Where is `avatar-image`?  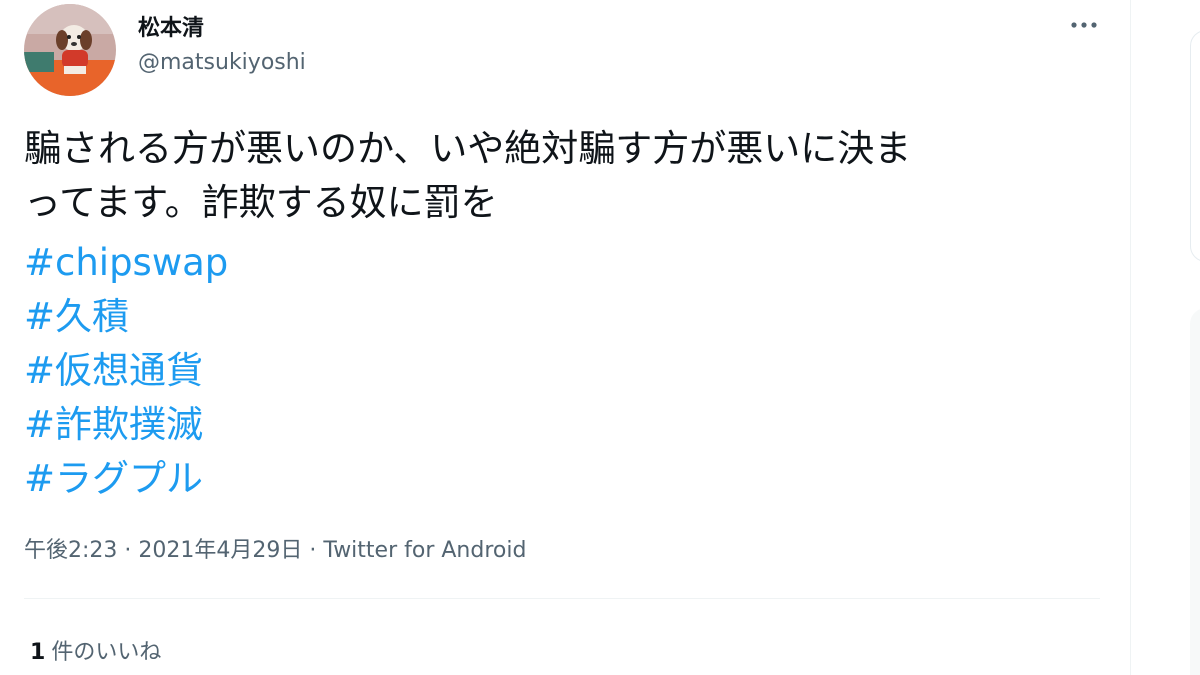 avatar-image is located at coordinates (70, 50).